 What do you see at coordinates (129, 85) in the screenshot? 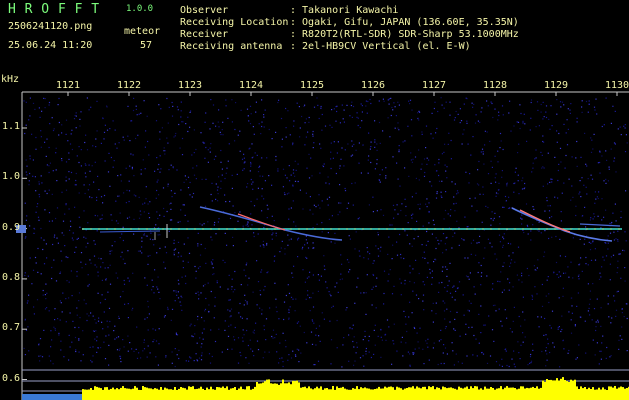
I see `x-tick-label: 1122` at bounding box center [129, 85].